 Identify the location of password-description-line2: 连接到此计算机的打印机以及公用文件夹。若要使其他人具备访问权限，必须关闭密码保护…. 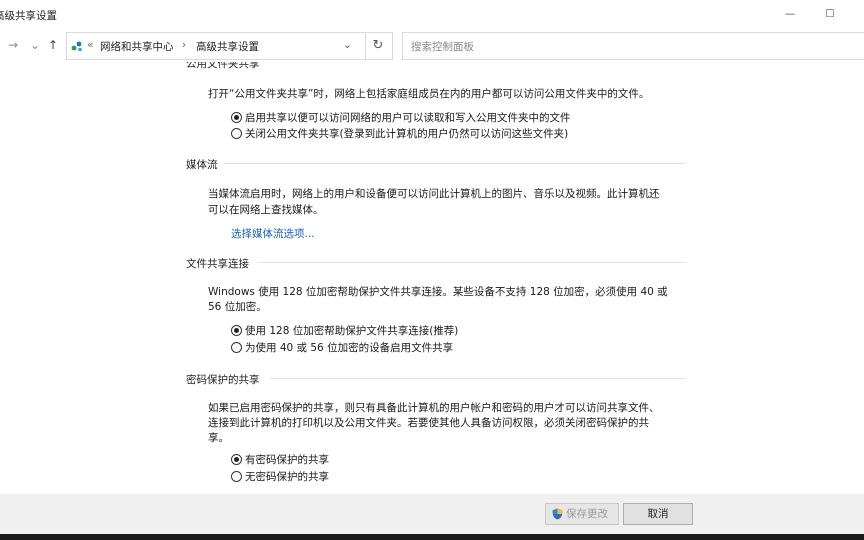
(428, 423).